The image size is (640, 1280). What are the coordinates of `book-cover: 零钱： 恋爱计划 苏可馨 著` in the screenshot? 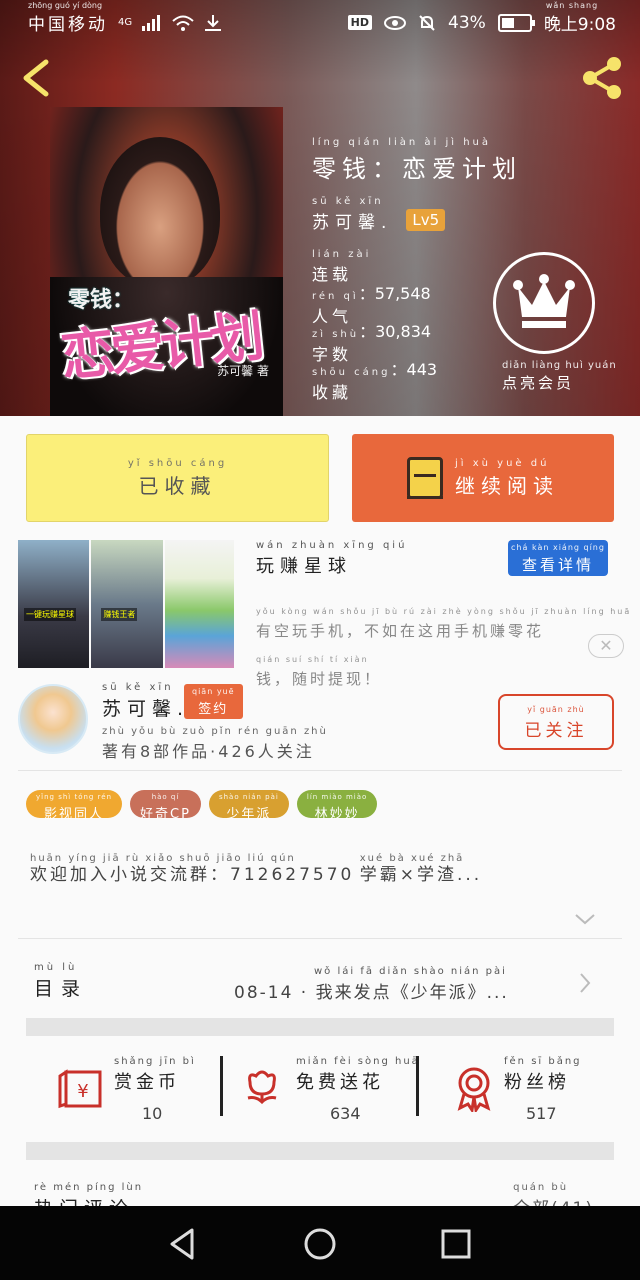 It's located at (166, 261).